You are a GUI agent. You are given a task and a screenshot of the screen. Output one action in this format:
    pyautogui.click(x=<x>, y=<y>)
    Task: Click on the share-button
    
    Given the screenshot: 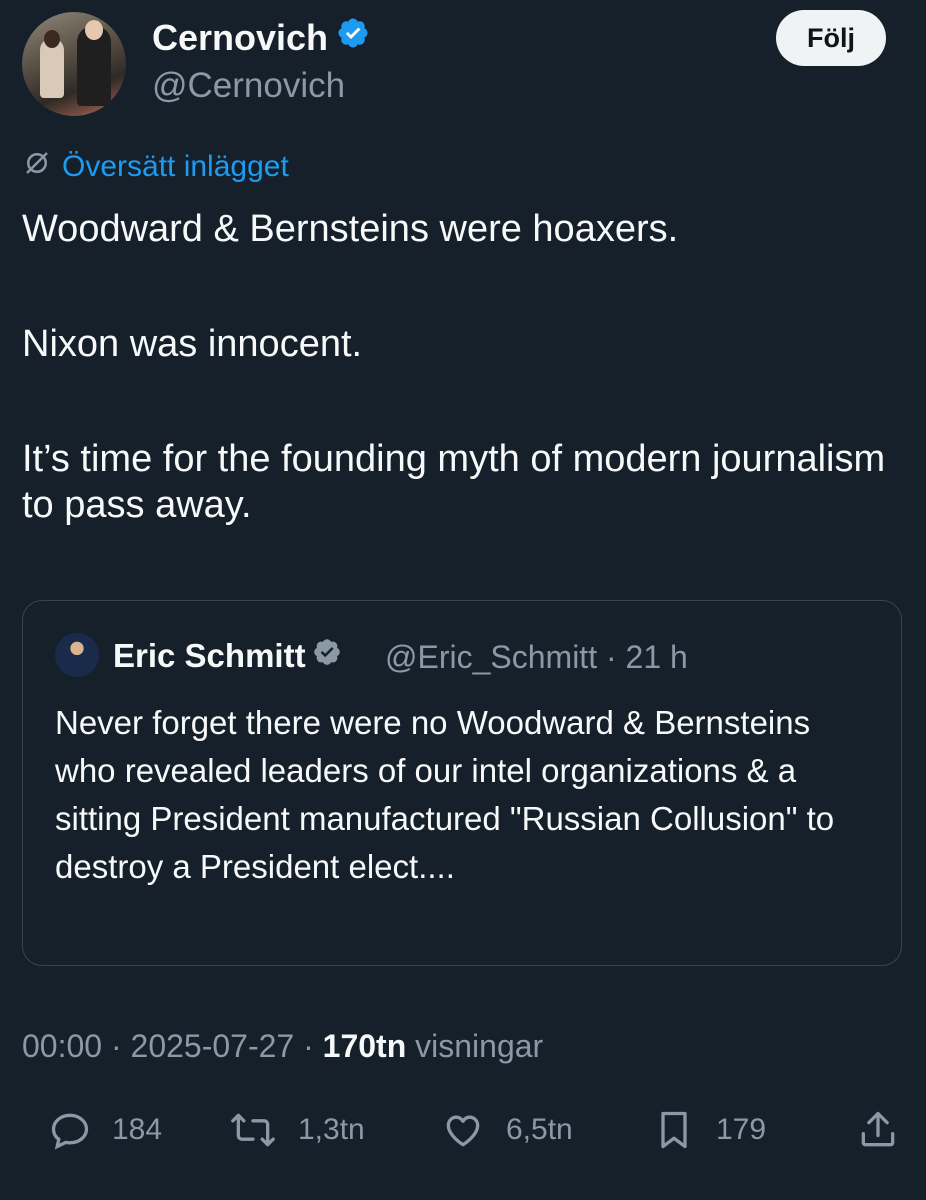 What is the action you would take?
    pyautogui.click(x=878, y=1130)
    